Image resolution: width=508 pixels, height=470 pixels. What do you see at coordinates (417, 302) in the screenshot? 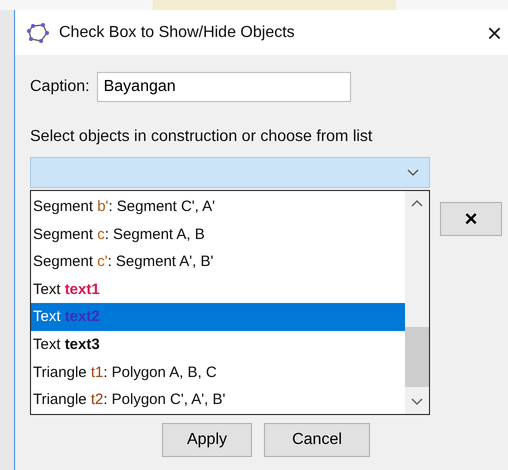
I see `scrollbar` at bounding box center [417, 302].